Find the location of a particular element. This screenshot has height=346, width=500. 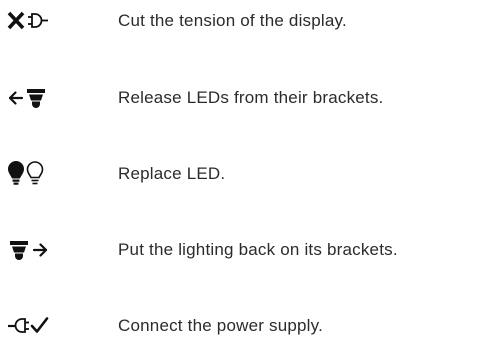

step-text: Connect the power supply. is located at coordinates (221, 325).